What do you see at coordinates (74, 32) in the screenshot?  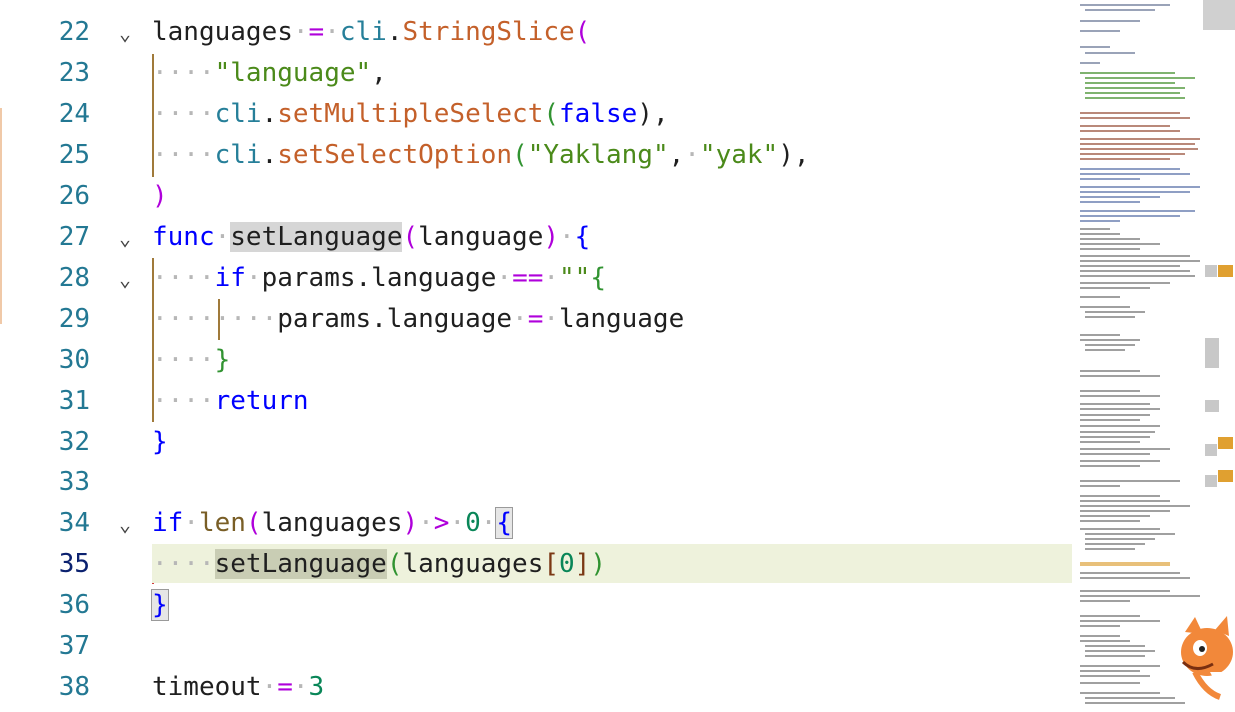 I see `line-number: 22` at bounding box center [74, 32].